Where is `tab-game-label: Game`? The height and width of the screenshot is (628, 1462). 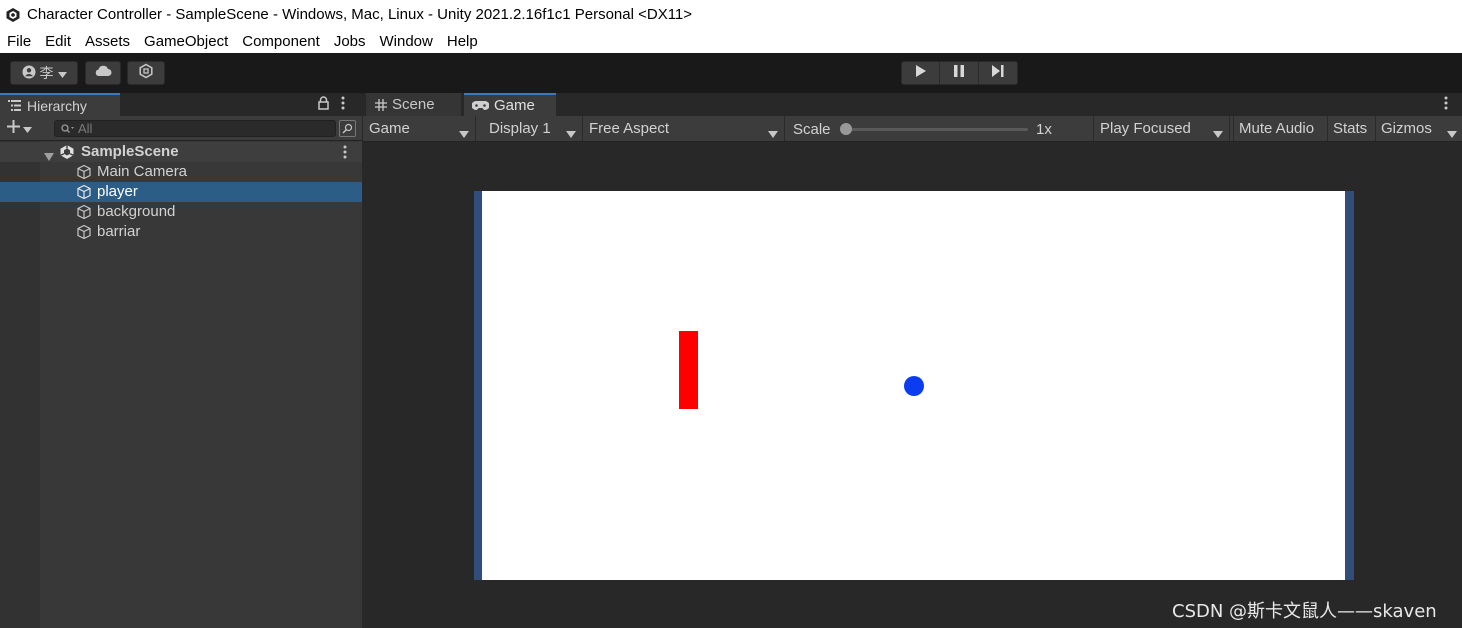
tab-game-label: Game is located at coordinates (514, 105).